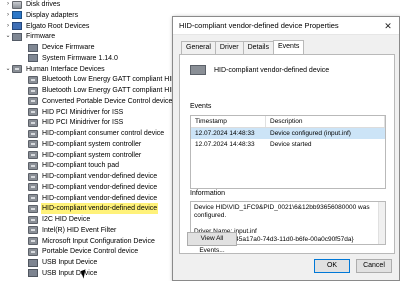  I want to click on hid-device-icon, so click(198, 70).